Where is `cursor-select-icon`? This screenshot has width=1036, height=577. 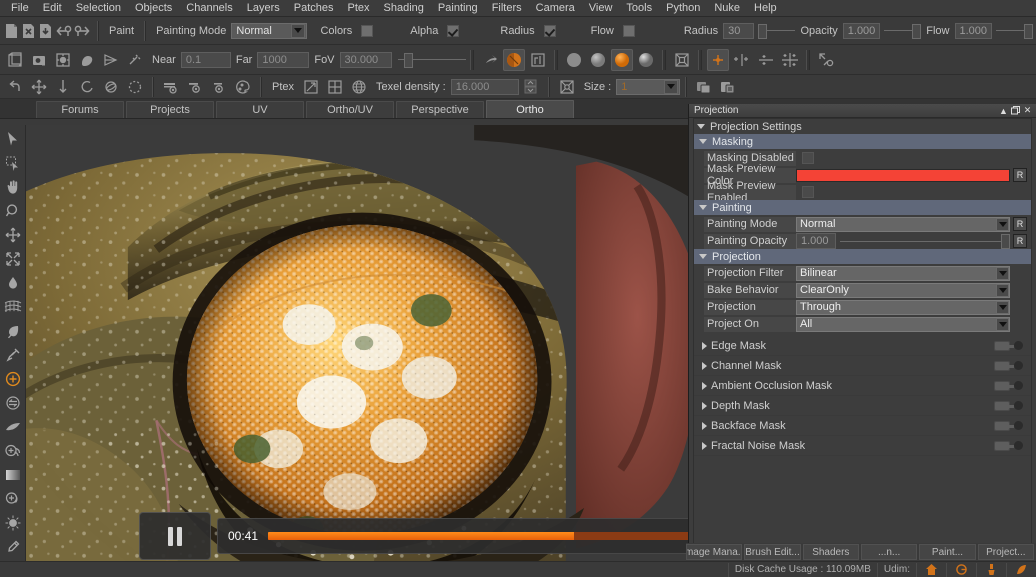 cursor-select-icon is located at coordinates (490, 60).